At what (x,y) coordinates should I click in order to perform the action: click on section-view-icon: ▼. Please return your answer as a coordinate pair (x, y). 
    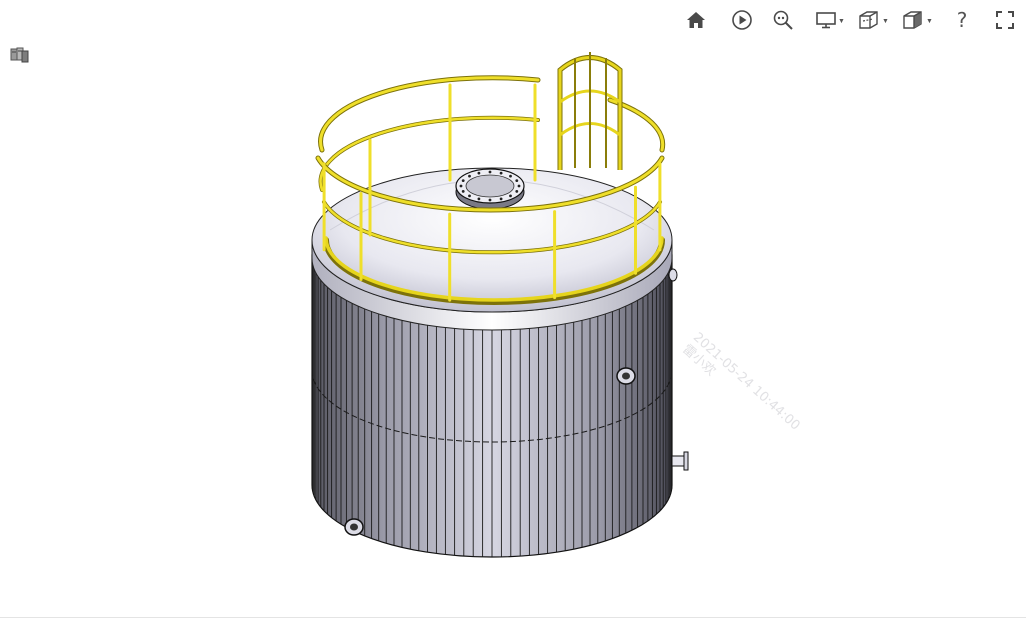
    Looking at the image, I should click on (873, 20).